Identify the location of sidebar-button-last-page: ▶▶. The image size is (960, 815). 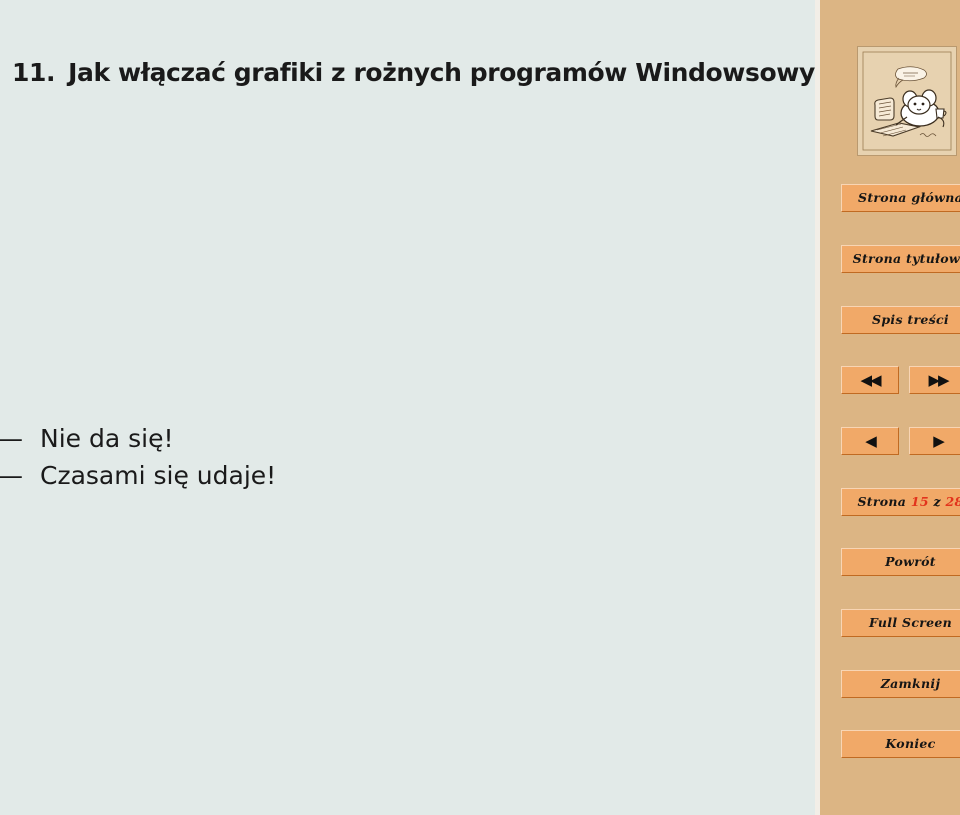
(934, 380).